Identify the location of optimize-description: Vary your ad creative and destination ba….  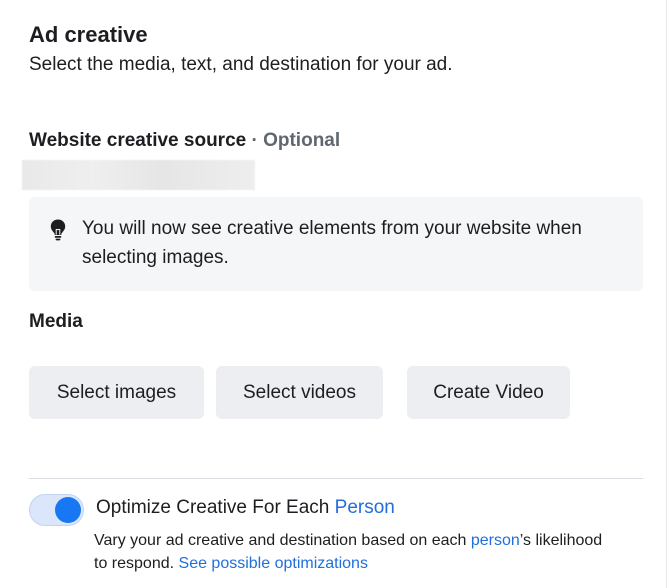
(354, 552).